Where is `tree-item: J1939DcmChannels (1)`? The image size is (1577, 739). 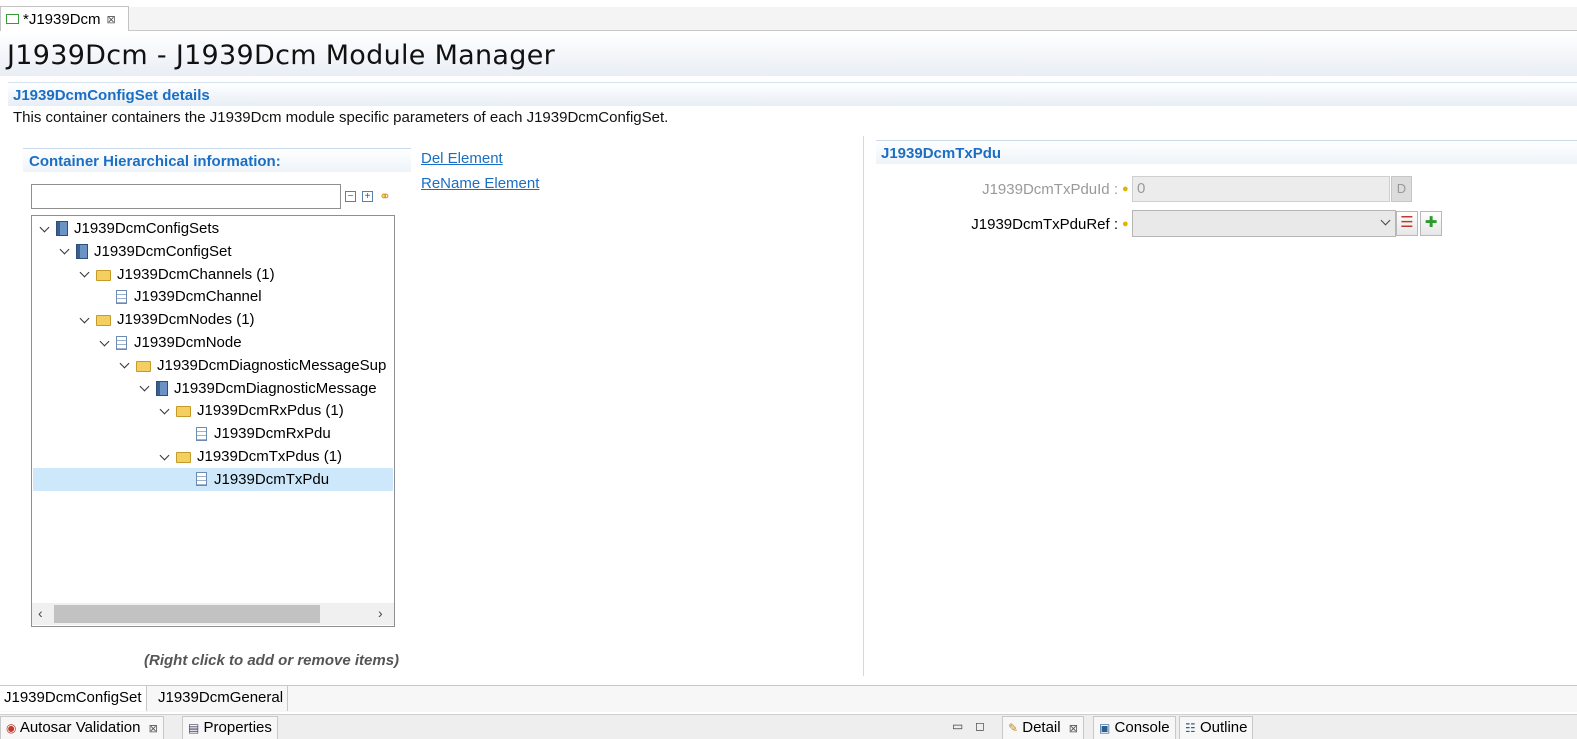 tree-item: J1939DcmChannels (1) is located at coordinates (213, 274).